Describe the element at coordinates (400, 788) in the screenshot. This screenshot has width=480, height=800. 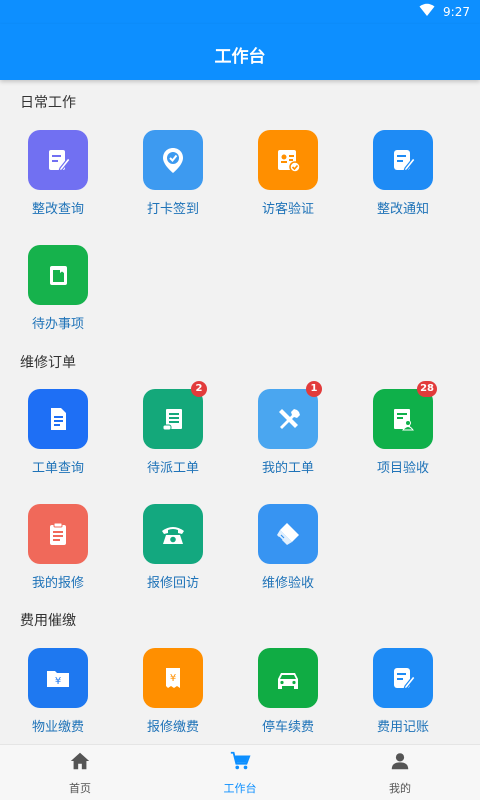
I see `nav-label: 我的` at that location.